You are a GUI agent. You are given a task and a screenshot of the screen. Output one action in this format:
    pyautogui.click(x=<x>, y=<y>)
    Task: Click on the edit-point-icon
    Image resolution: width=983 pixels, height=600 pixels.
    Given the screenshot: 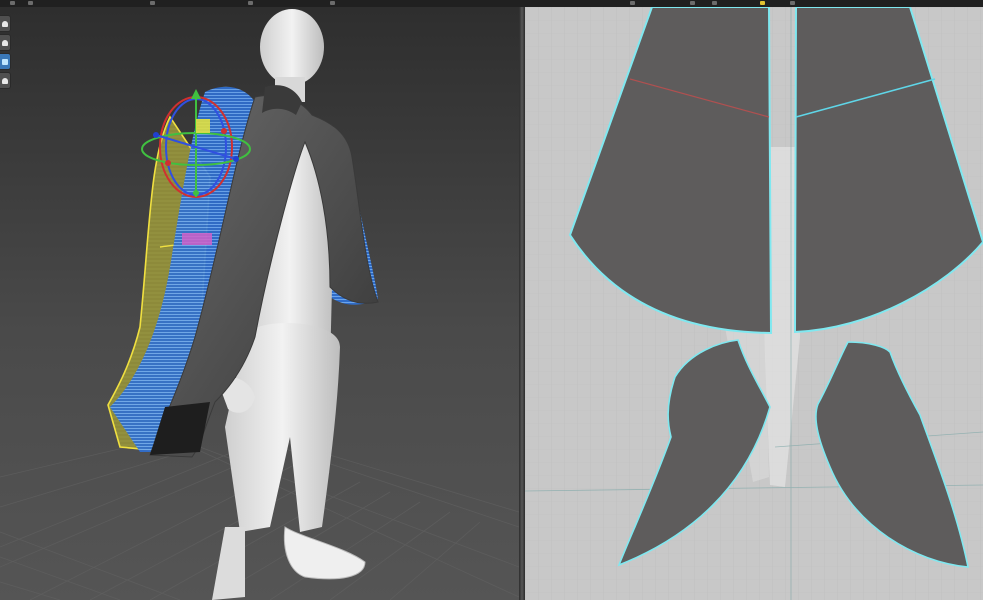 What is the action you would take?
    pyautogui.click(x=152, y=3)
    